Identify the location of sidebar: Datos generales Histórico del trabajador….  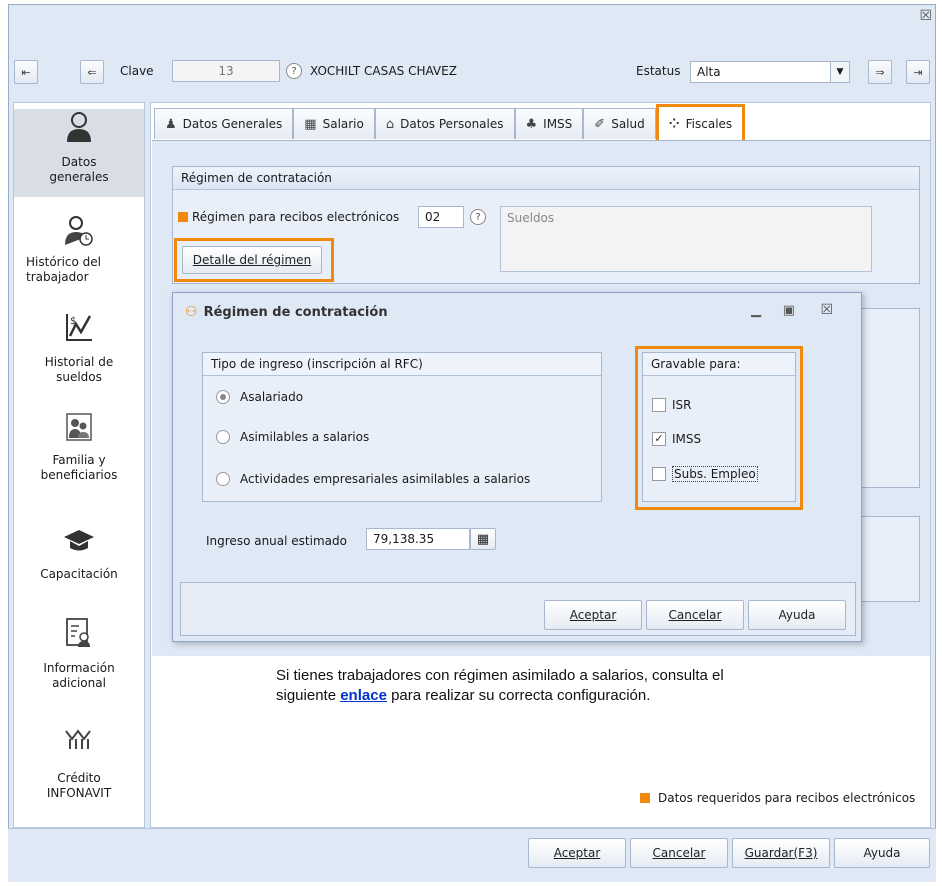
(79, 465).